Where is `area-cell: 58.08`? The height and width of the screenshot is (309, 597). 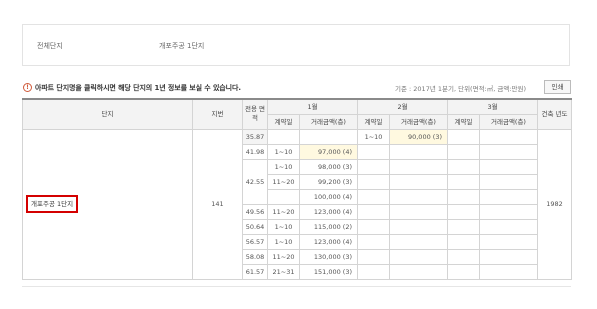 area-cell: 58.08 is located at coordinates (255, 256).